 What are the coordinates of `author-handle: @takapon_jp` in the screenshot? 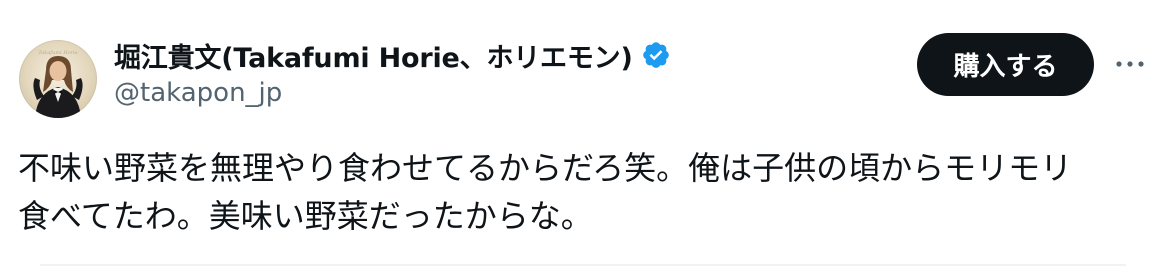 It's located at (198, 93).